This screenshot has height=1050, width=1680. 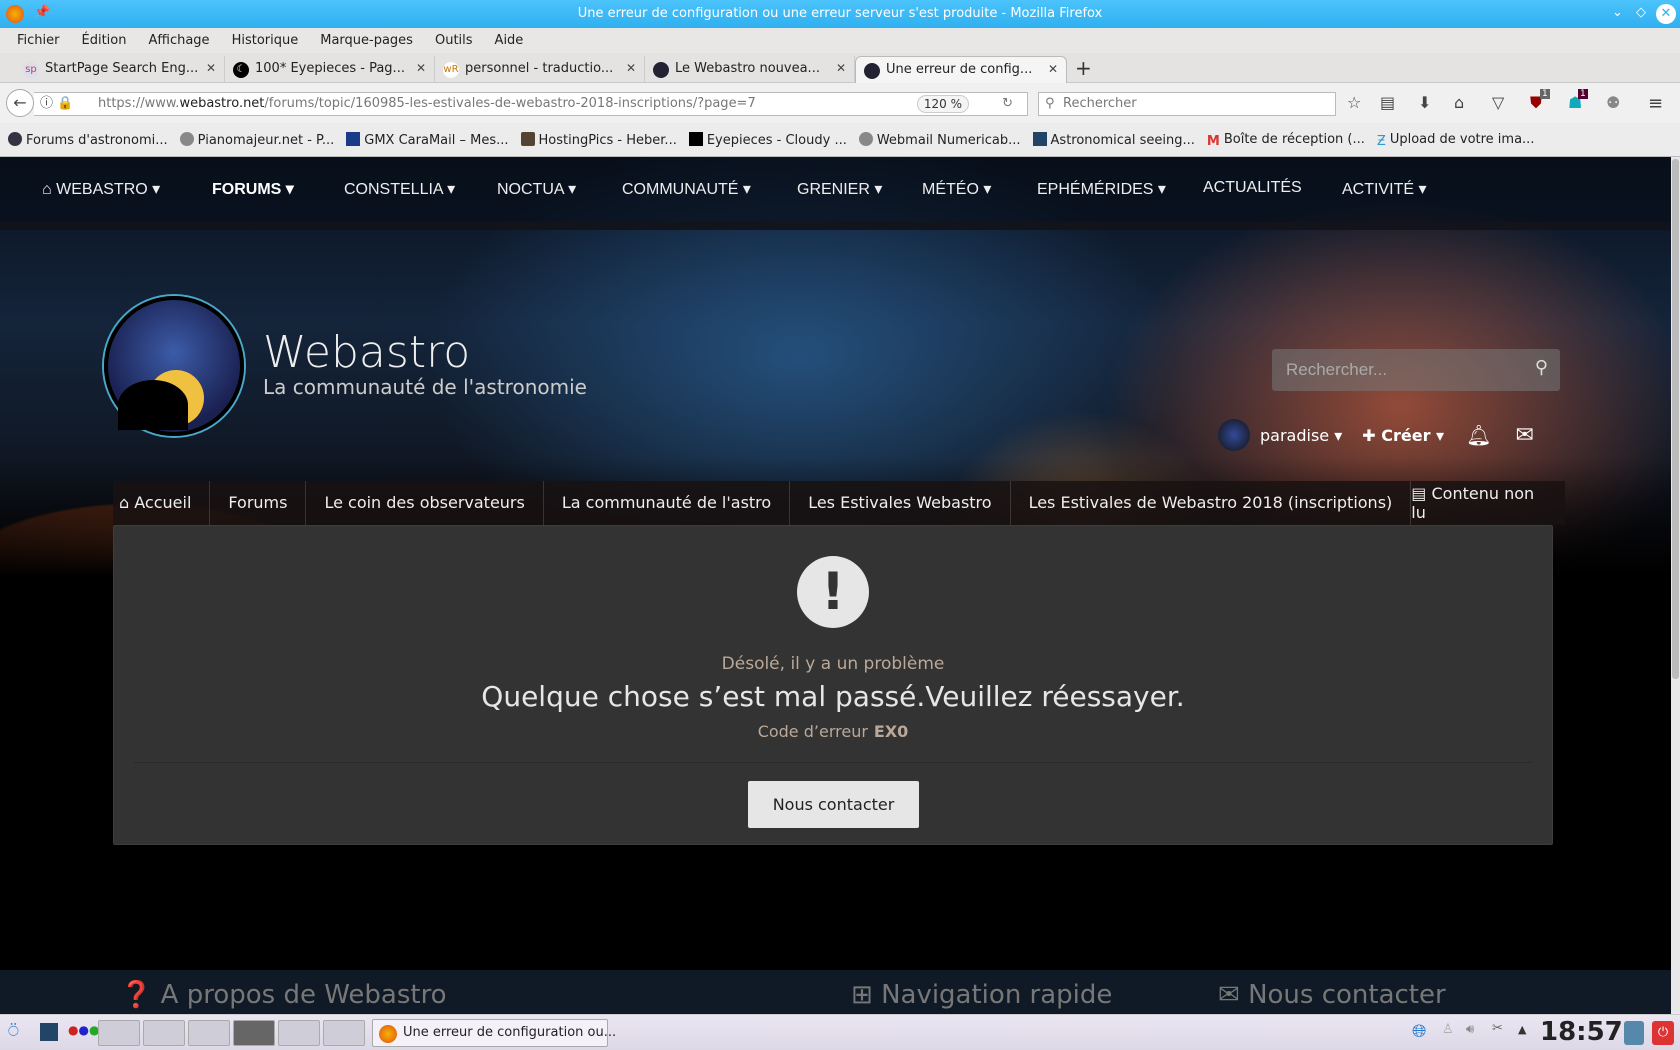 I want to click on user-status-icon: ♙, so click(x=1448, y=1029).